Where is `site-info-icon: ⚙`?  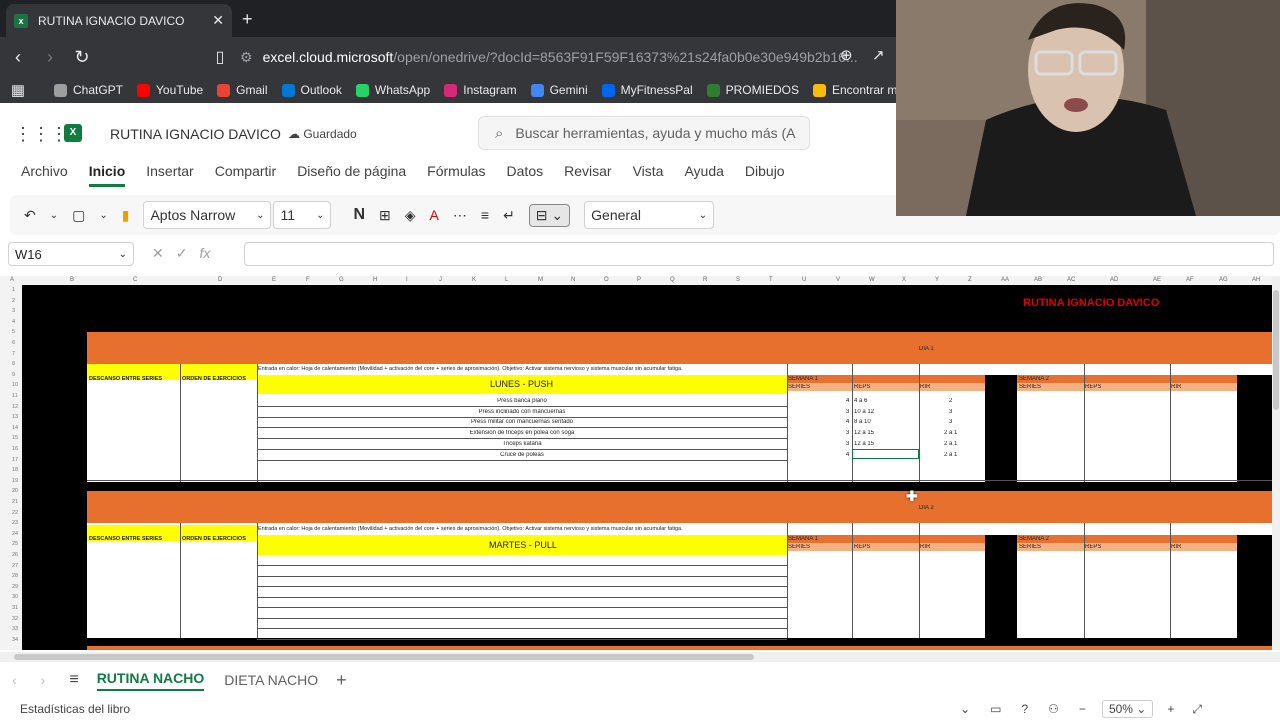 site-info-icon: ⚙ is located at coordinates (246, 57).